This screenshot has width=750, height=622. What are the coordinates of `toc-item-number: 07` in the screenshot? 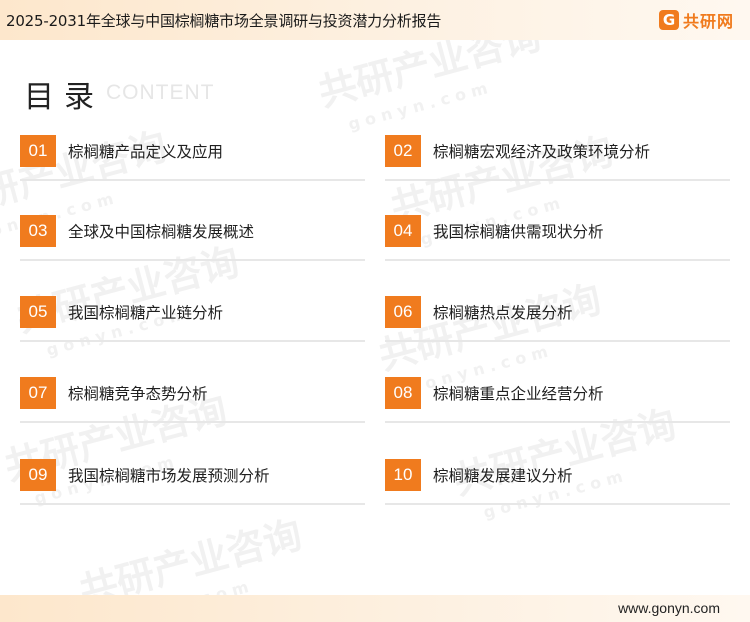 It's located at (38, 393).